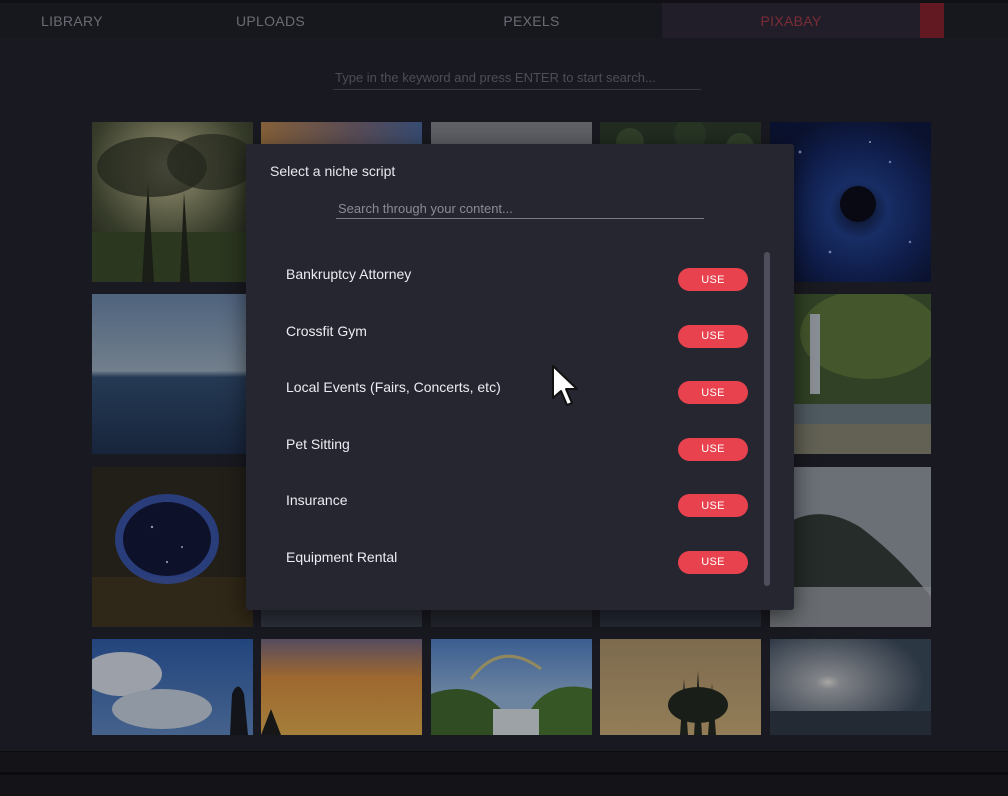 The image size is (1008, 796). I want to click on orange-sunset-sky-image, so click(341, 687).